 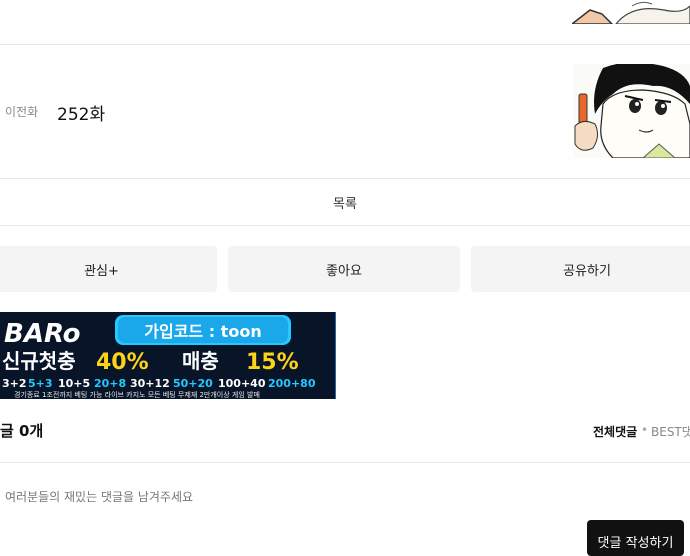 What do you see at coordinates (108, 269) in the screenshot?
I see `interest-button: 관심+` at bounding box center [108, 269].